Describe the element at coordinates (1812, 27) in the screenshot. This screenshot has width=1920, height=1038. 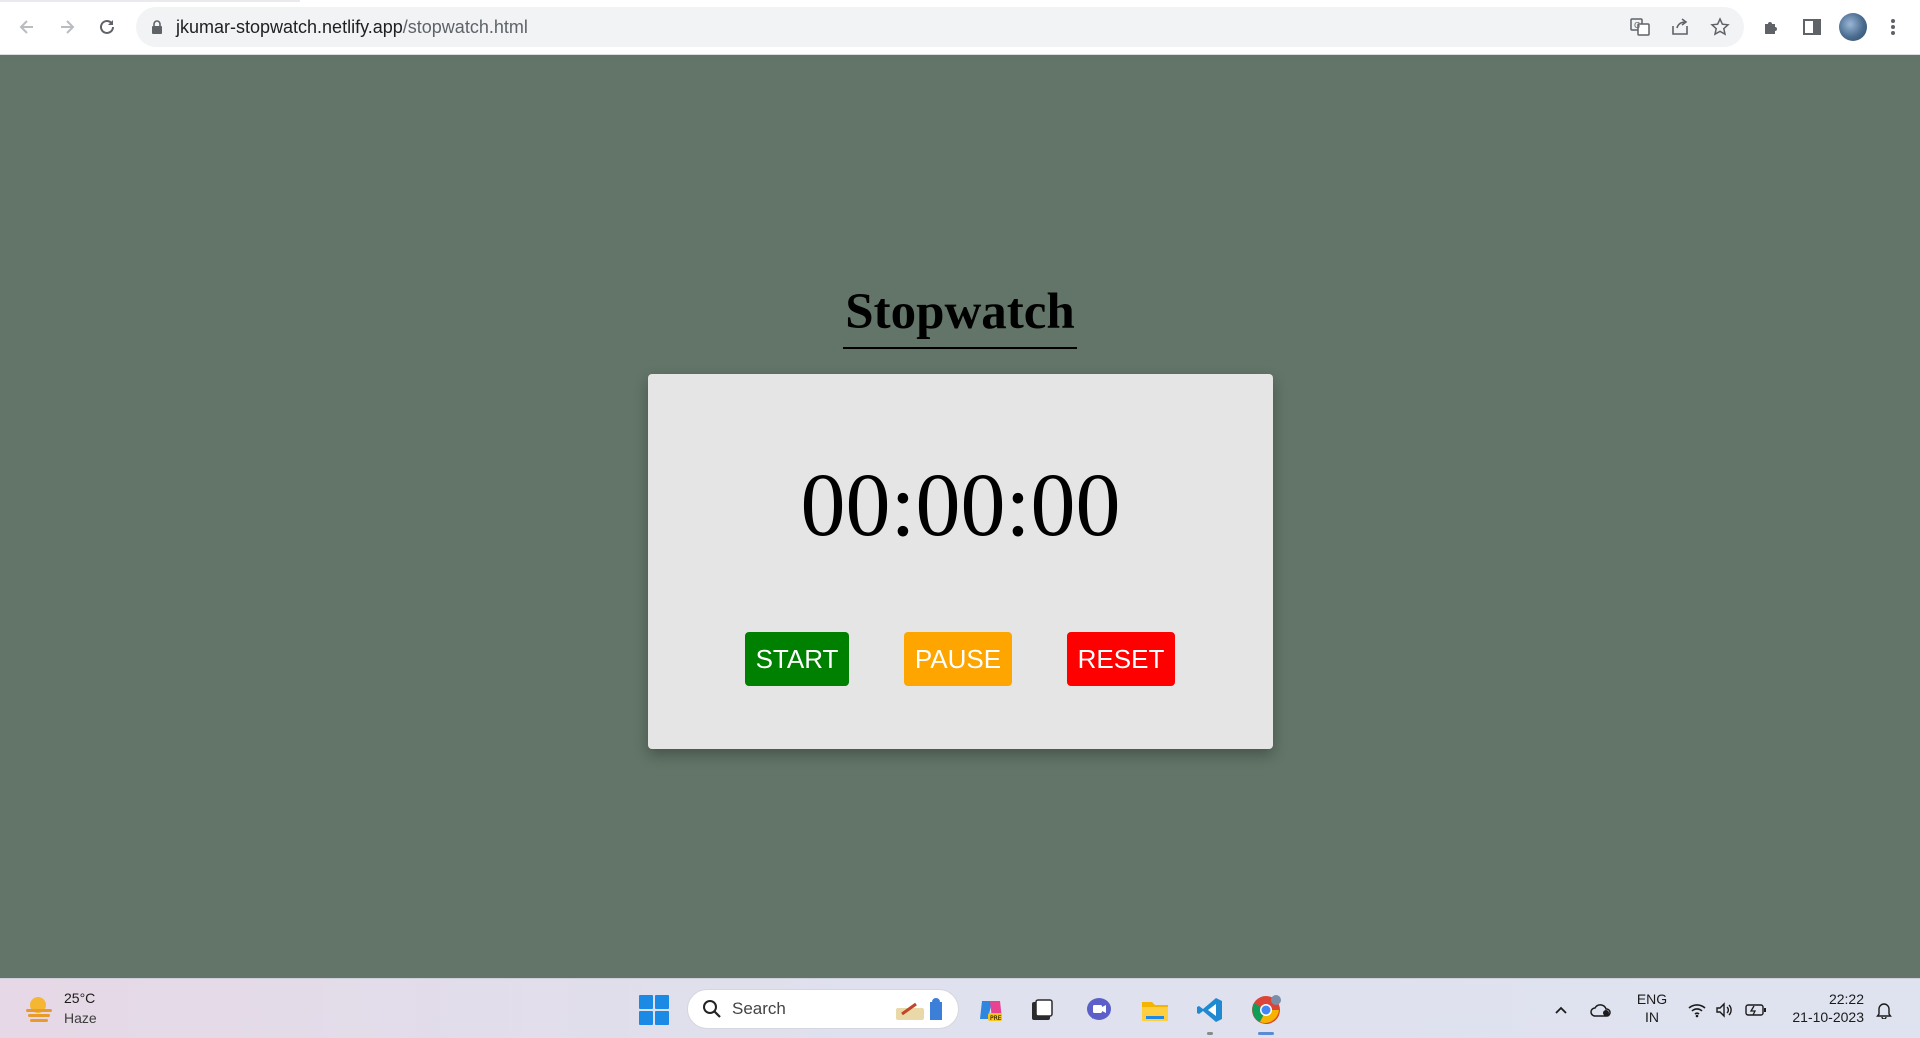
I see `side-panel-icon` at that location.